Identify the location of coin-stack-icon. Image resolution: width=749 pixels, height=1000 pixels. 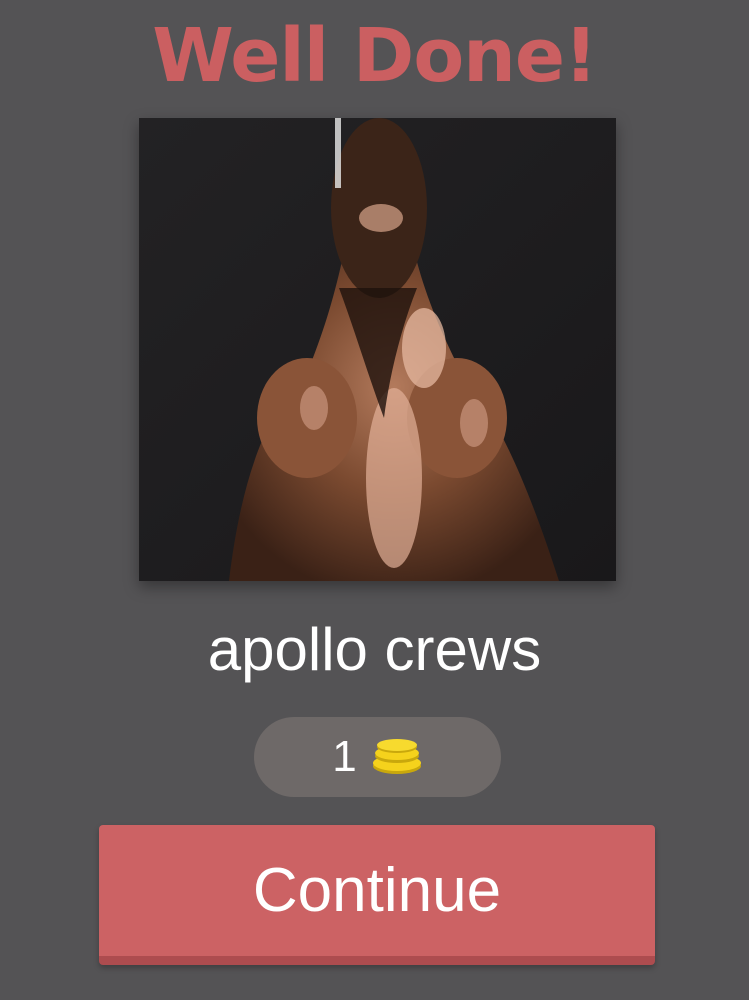
(396, 756).